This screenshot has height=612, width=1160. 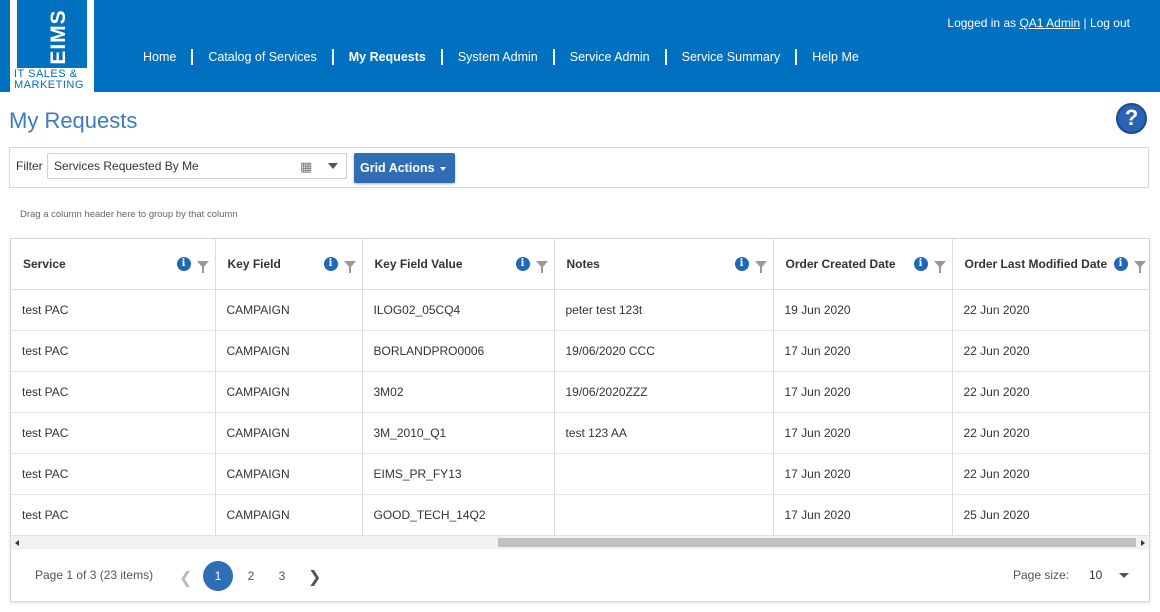 I want to click on scroll-right-icon, so click(x=1143, y=543).